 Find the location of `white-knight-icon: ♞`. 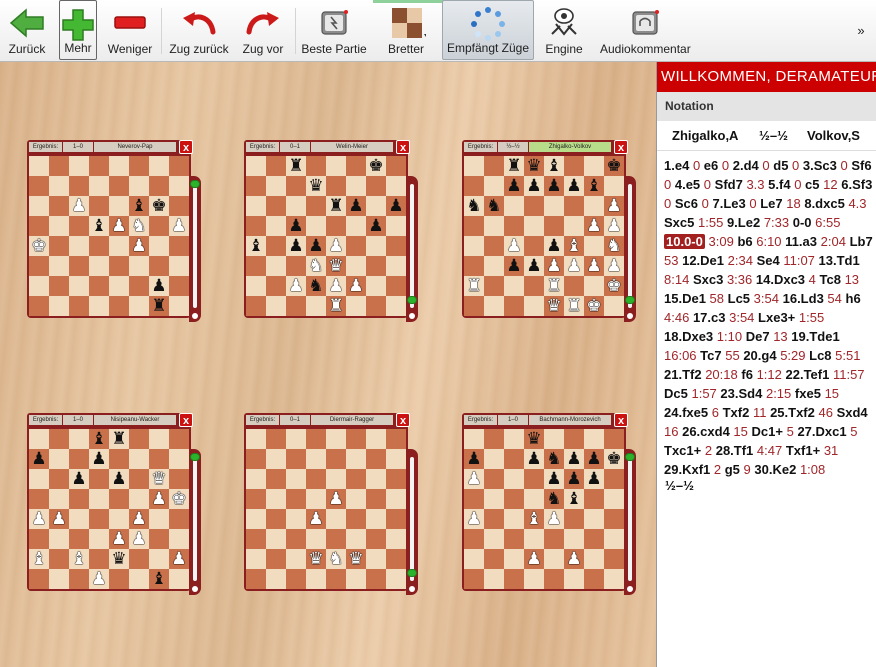

white-knight-icon: ♞ is located at coordinates (139, 226).